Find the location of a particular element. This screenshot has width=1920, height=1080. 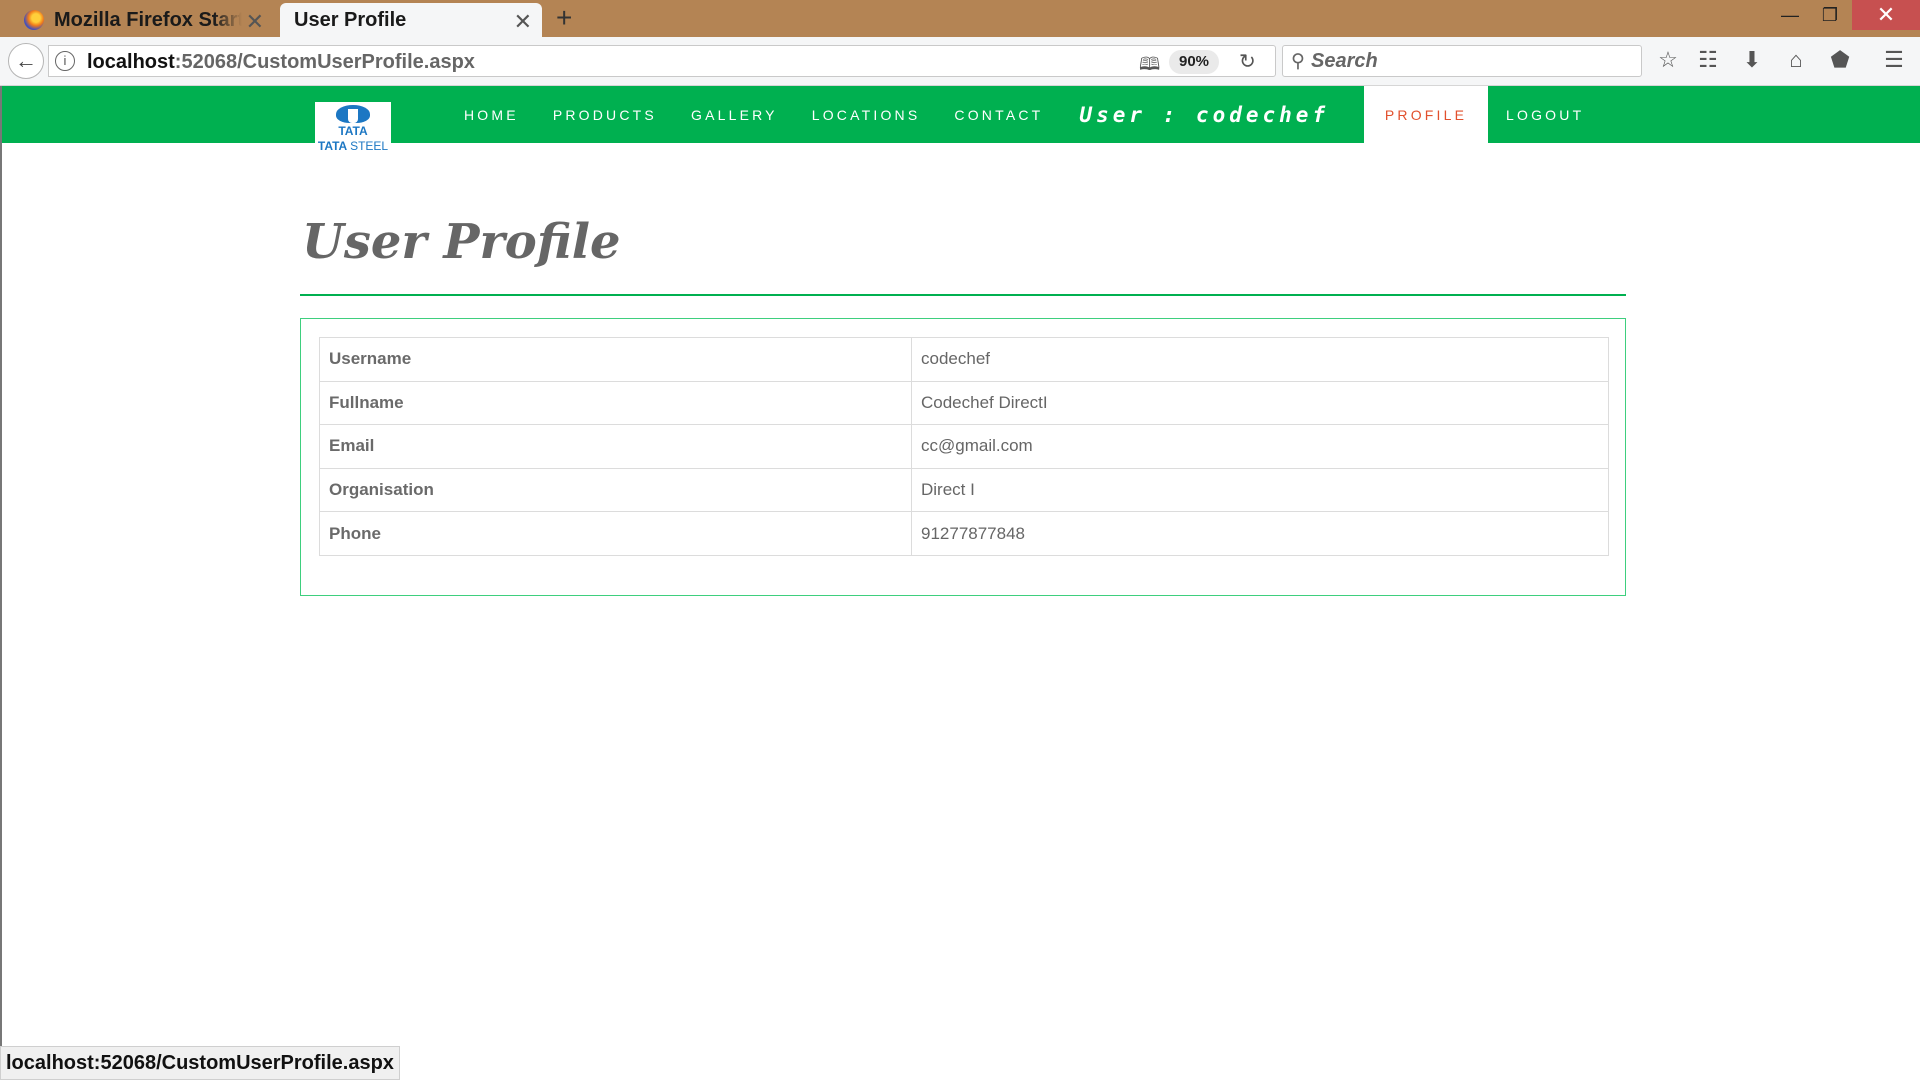

phone-value: 91277877848 is located at coordinates (1260, 533).